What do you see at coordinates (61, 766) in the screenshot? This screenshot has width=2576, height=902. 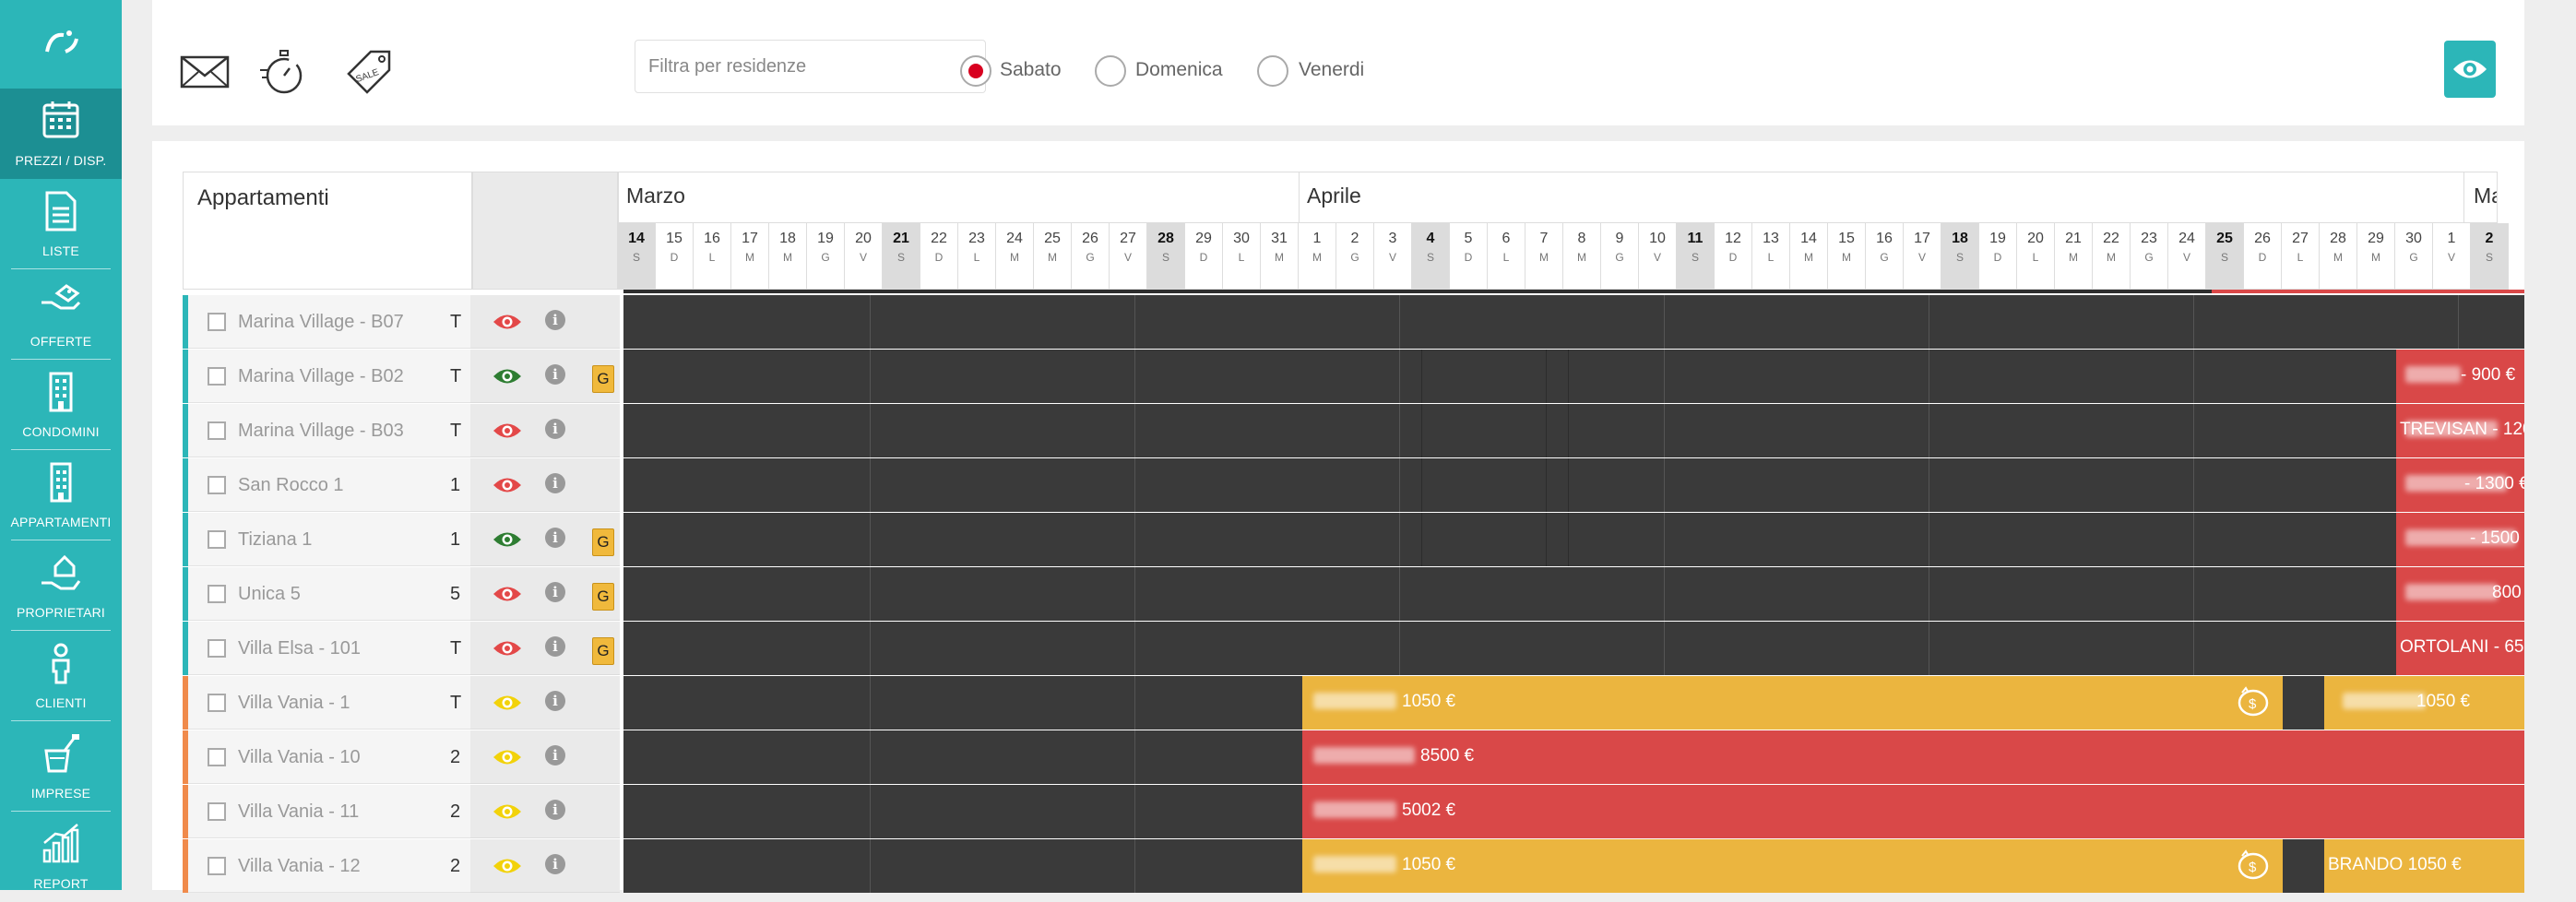 I see `sidebar-item-imprese: IMPRESE` at bounding box center [61, 766].